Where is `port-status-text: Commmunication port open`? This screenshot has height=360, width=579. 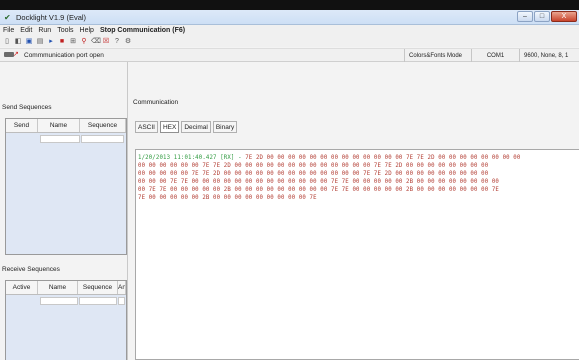
port-status-text: Commmunication port open is located at coordinates (64, 55).